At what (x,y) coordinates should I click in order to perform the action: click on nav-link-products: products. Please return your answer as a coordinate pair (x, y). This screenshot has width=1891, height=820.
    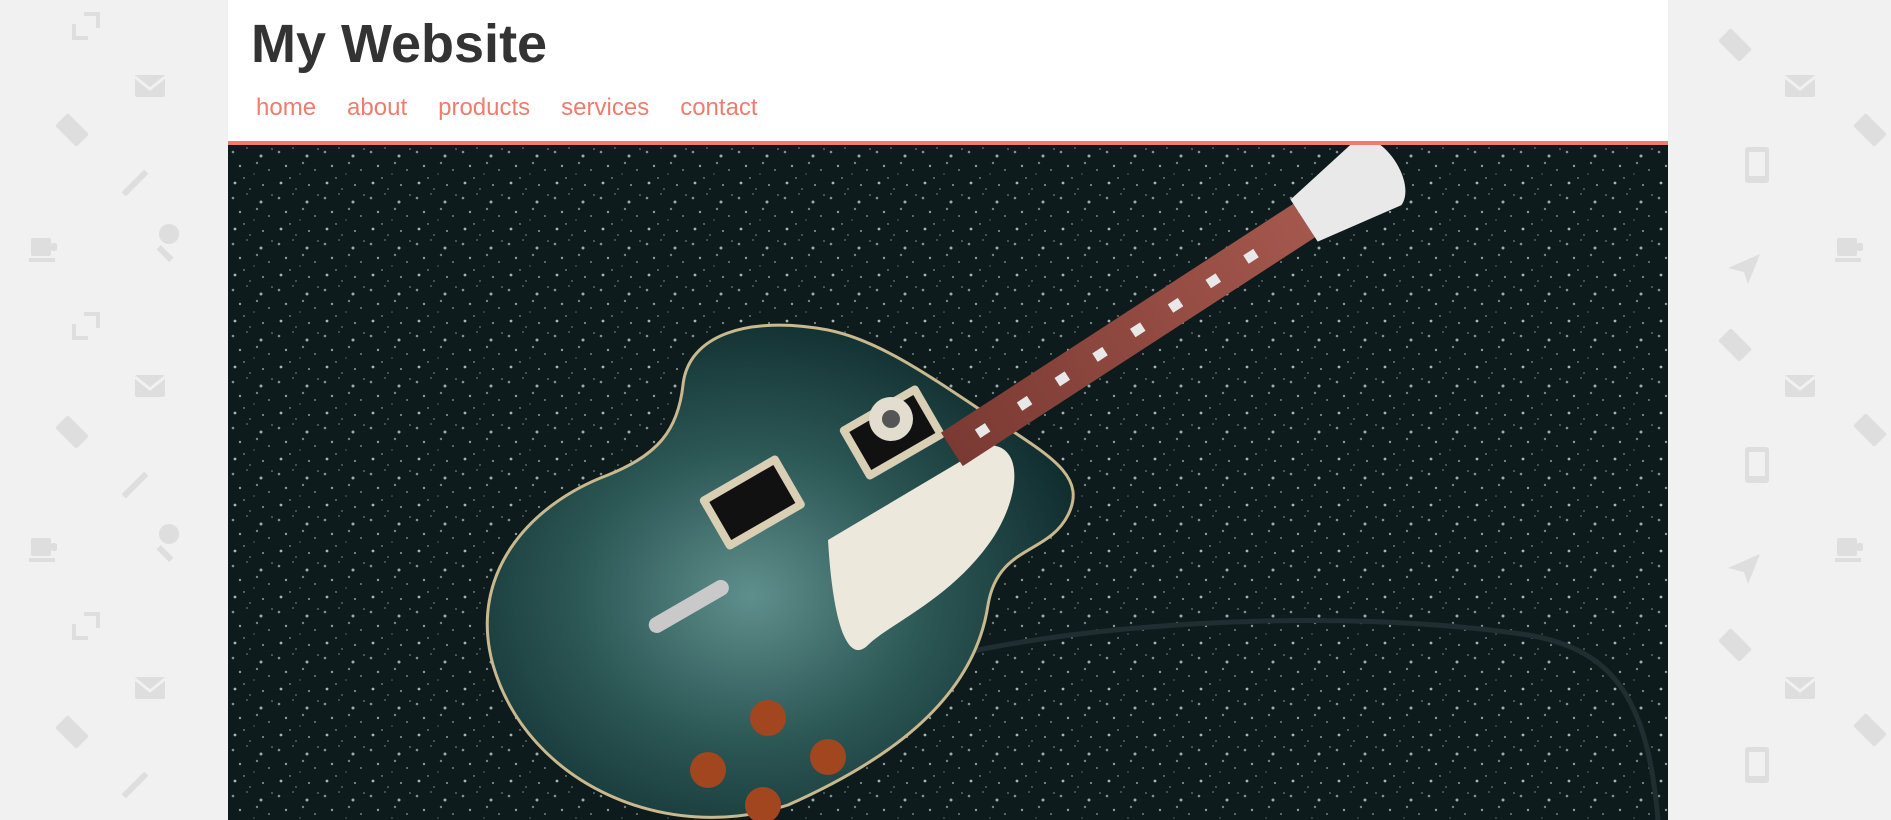
    Looking at the image, I should click on (484, 107).